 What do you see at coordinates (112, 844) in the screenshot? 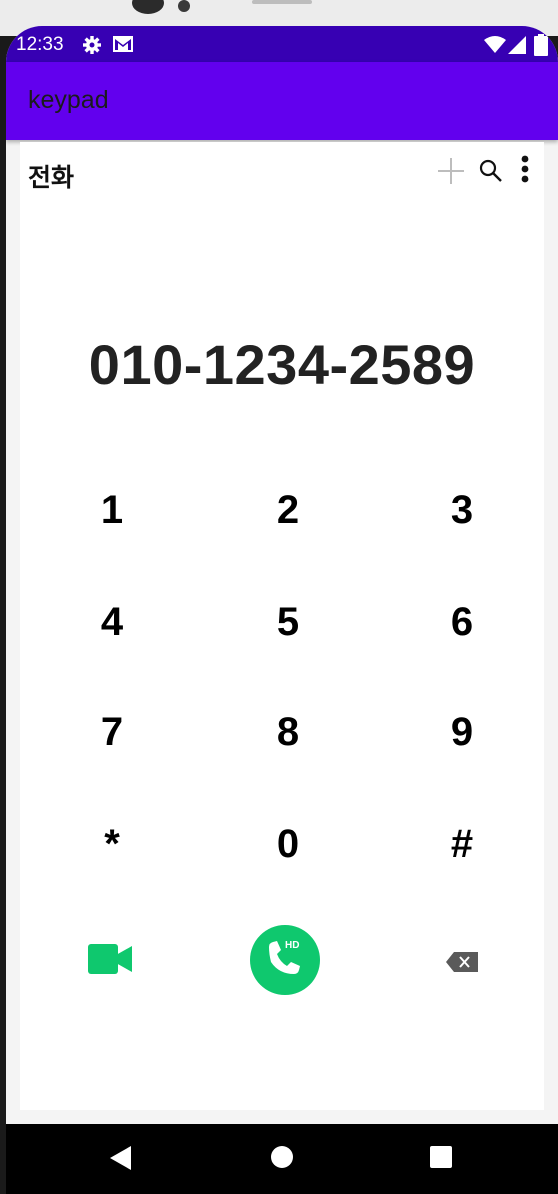
I see `key-star: *` at bounding box center [112, 844].